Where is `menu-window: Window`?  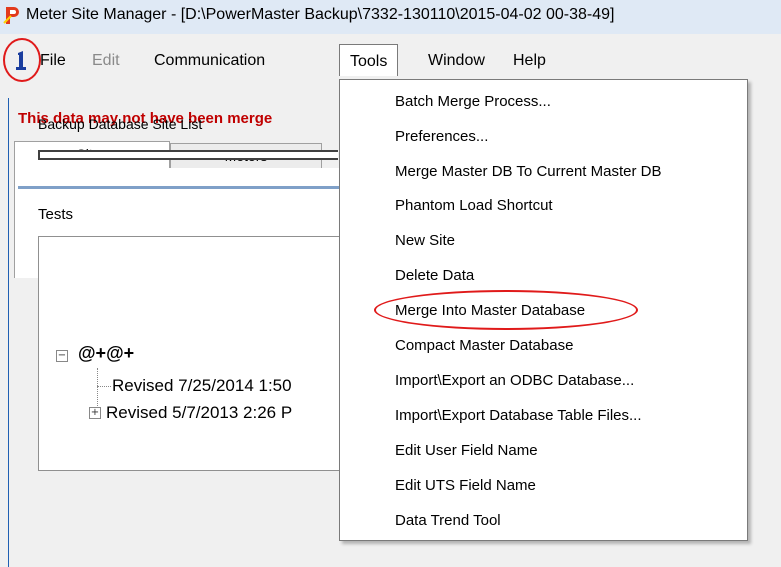 menu-window: Window is located at coordinates (456, 61).